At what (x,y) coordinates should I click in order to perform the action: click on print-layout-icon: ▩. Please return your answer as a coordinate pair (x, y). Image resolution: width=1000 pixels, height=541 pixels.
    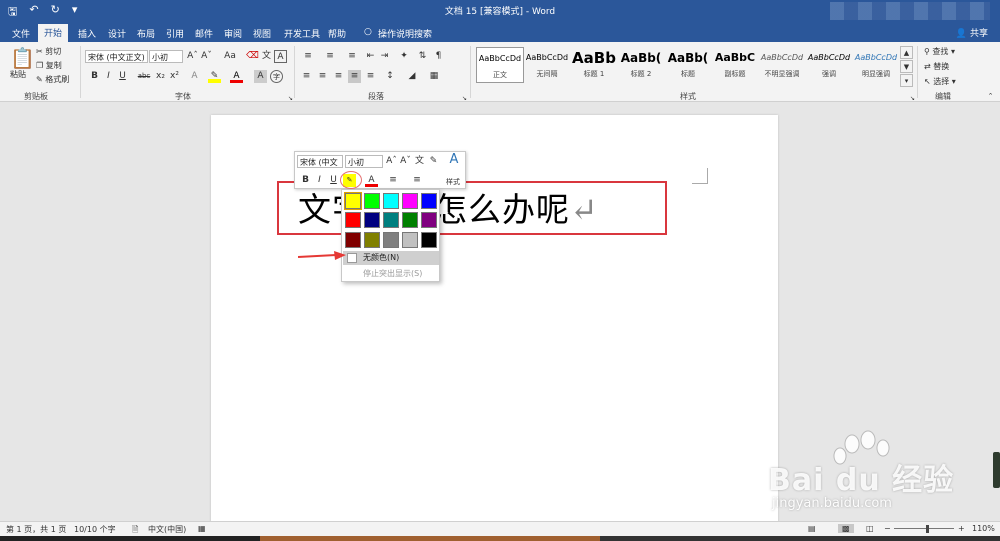
    Looking at the image, I should click on (846, 528).